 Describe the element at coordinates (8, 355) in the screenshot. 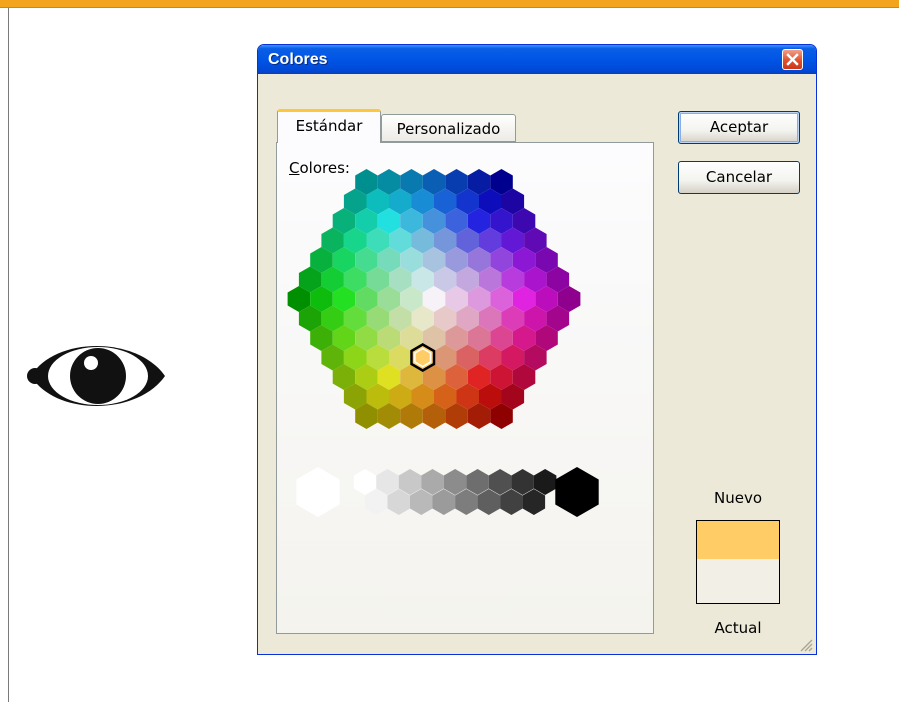

I see `left-border-line` at that location.